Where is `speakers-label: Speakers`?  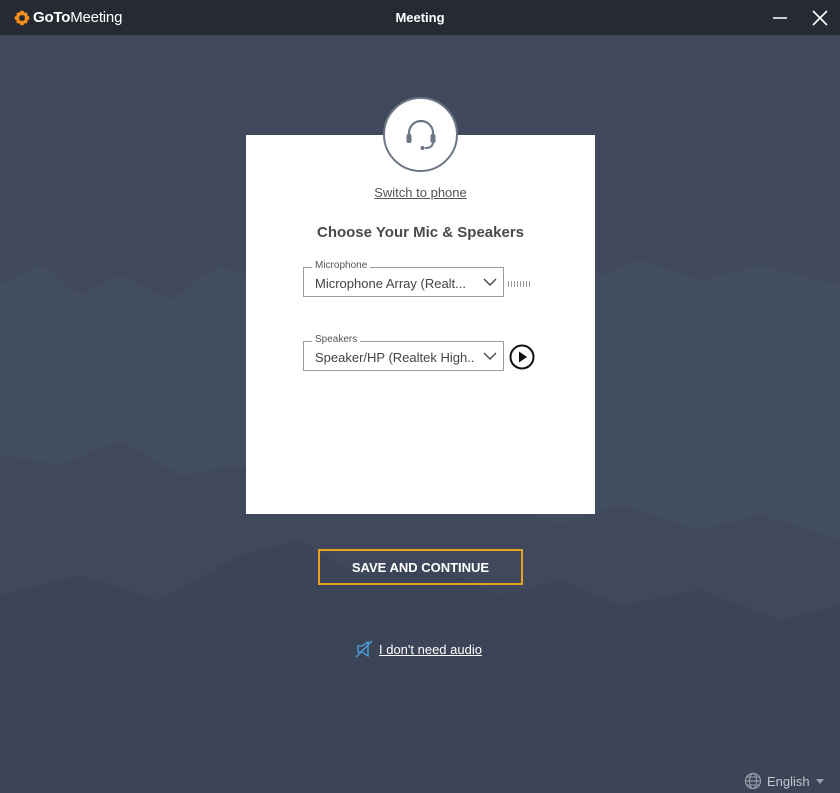 speakers-label: Speakers is located at coordinates (336, 340).